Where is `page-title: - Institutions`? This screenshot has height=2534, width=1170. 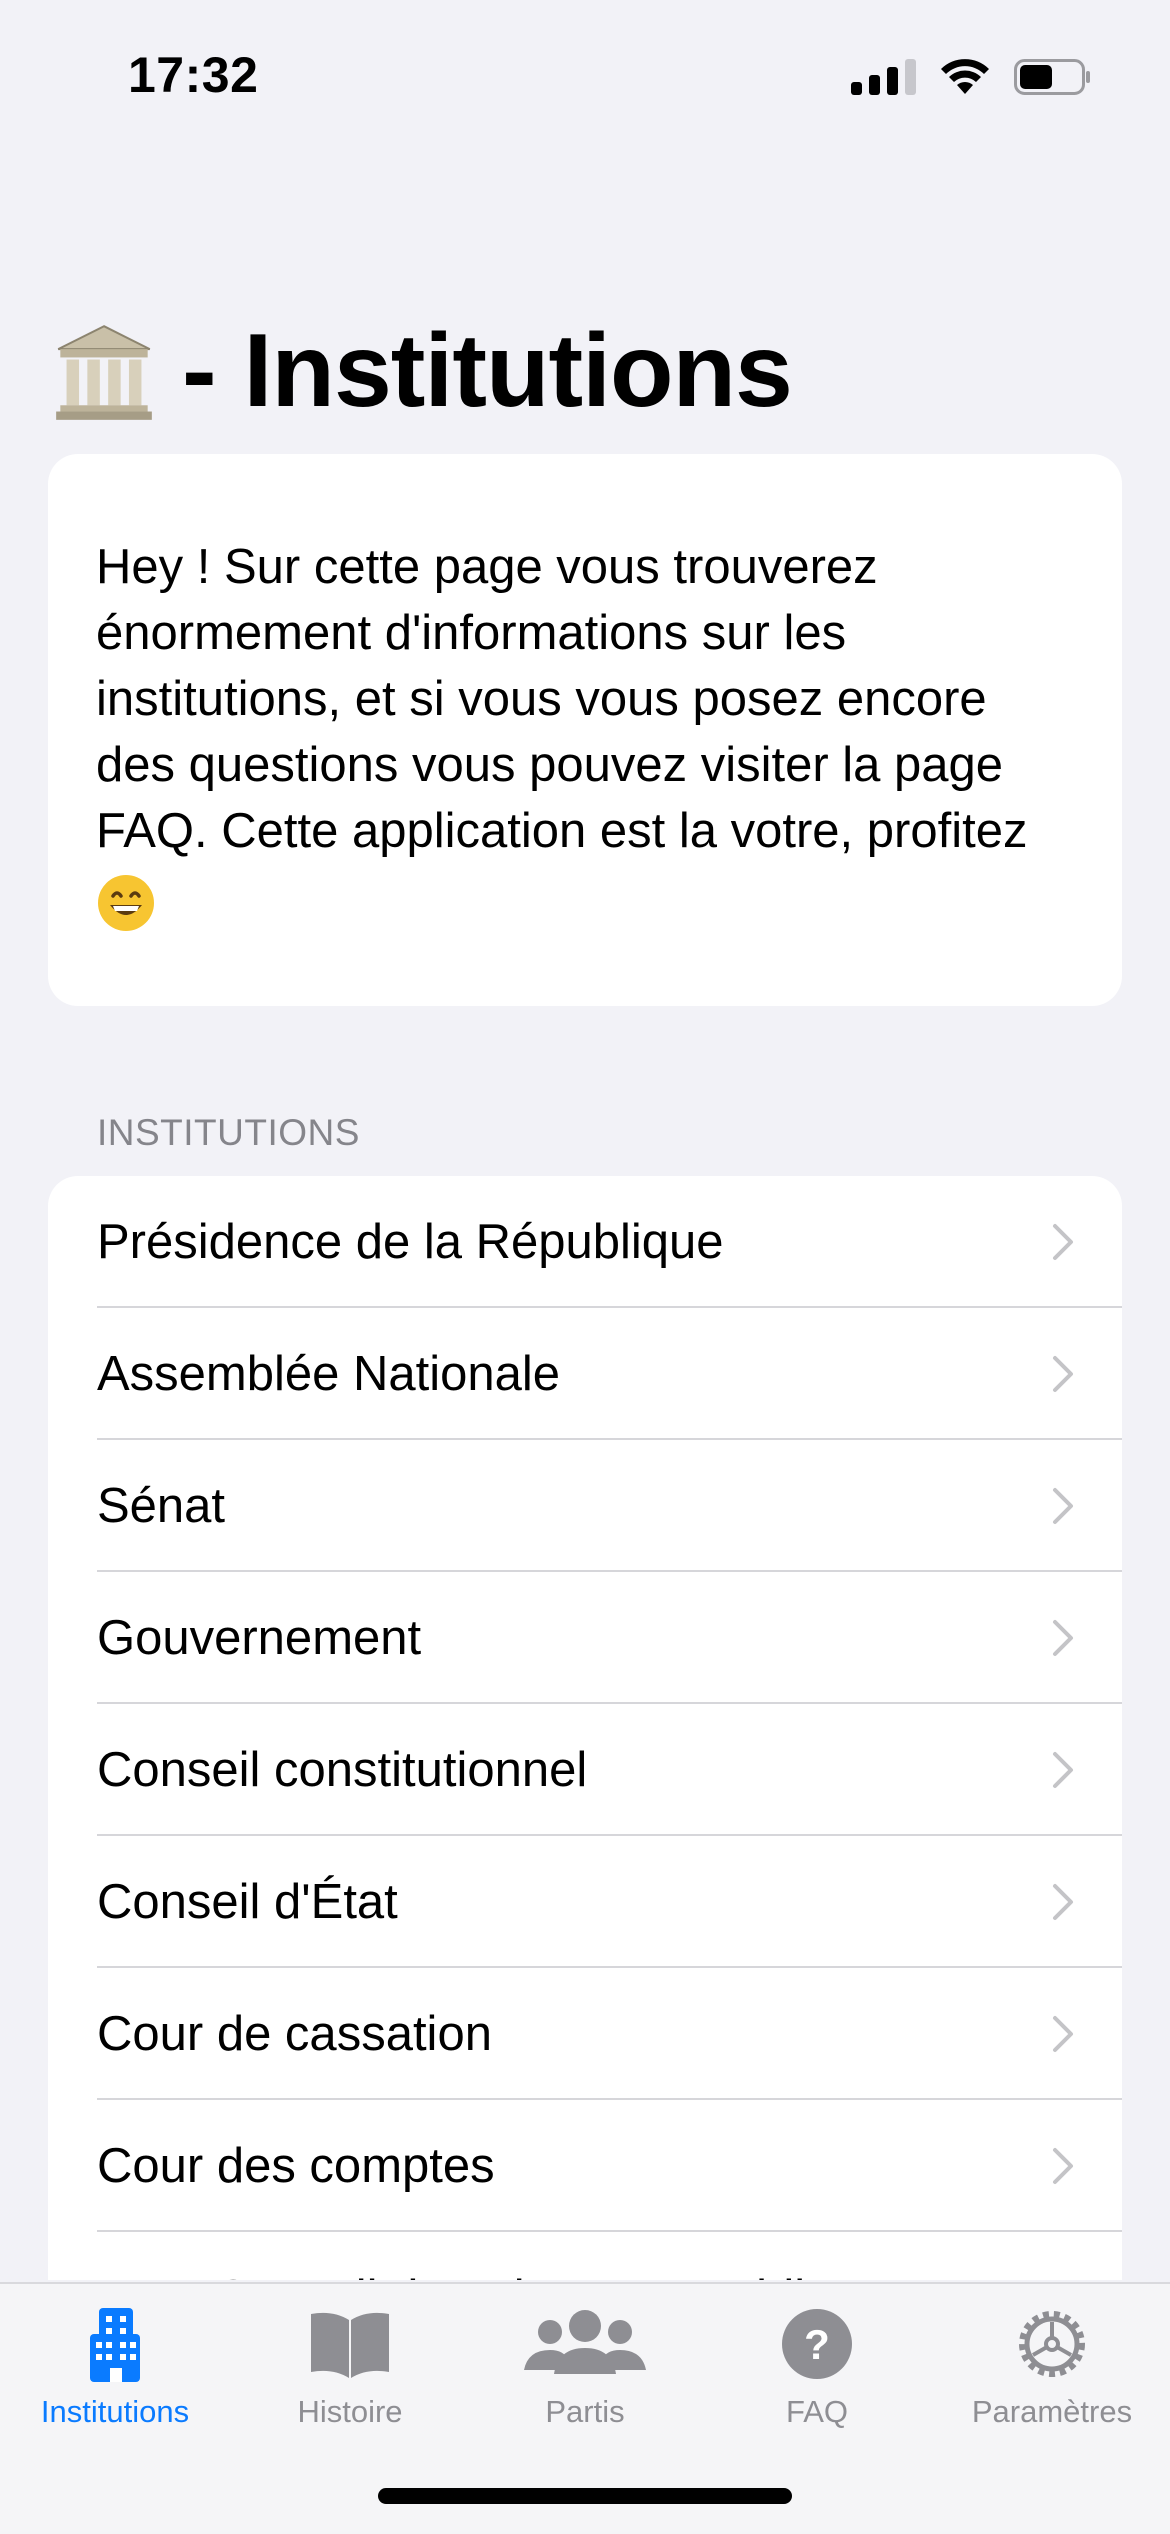
page-title: - Institutions is located at coordinates (422, 371).